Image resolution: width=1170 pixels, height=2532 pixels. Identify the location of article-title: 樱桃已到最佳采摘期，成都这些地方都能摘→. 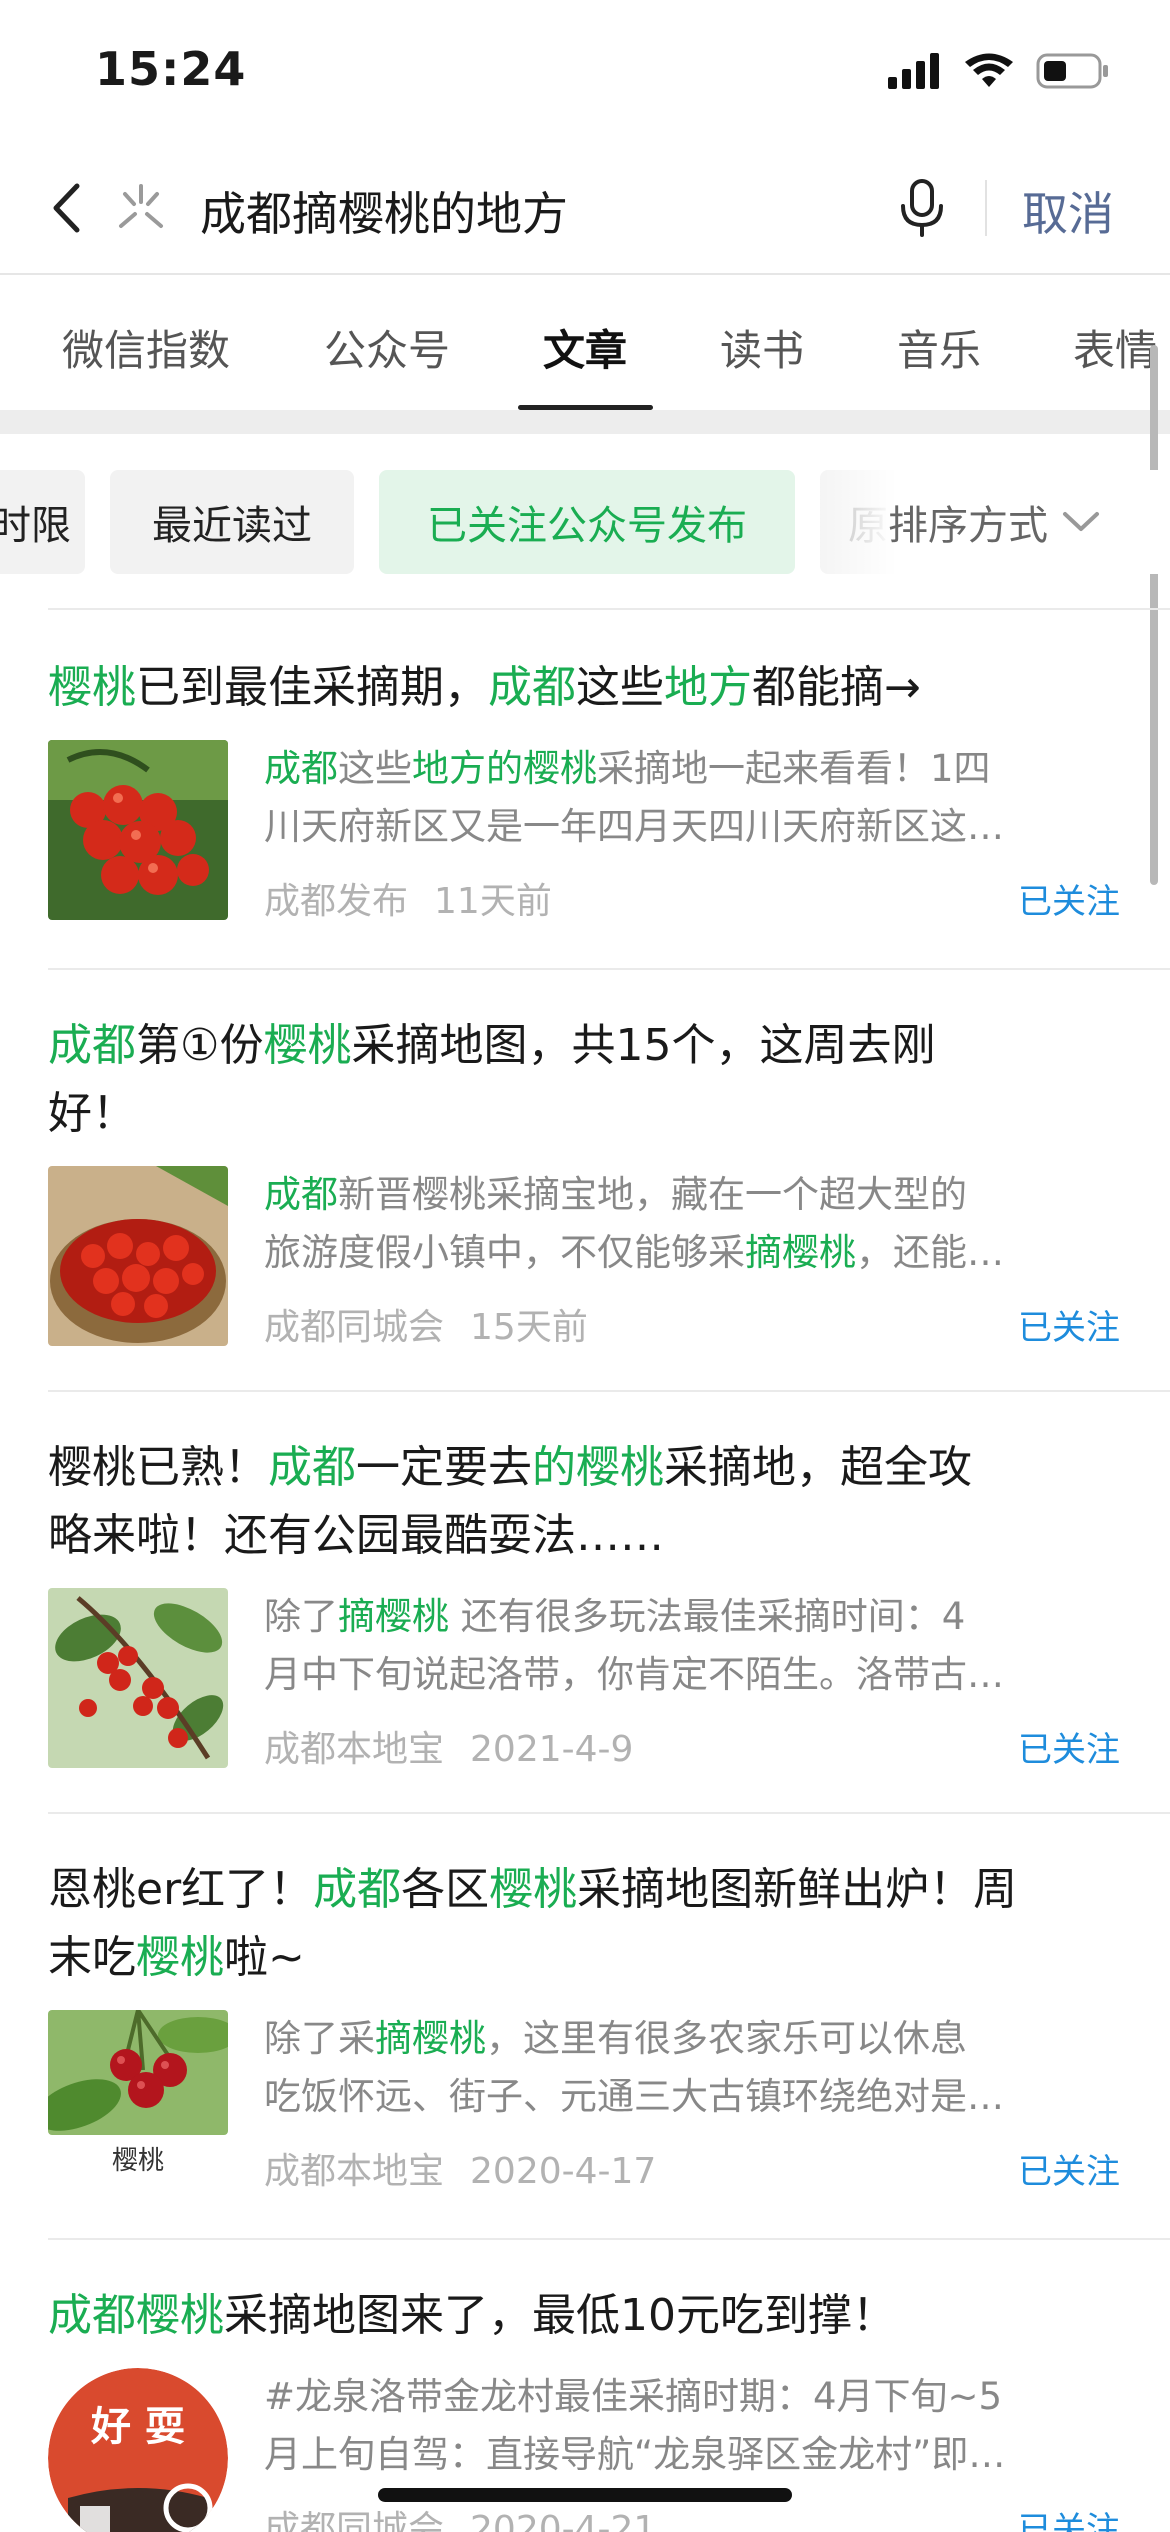
(584, 688).